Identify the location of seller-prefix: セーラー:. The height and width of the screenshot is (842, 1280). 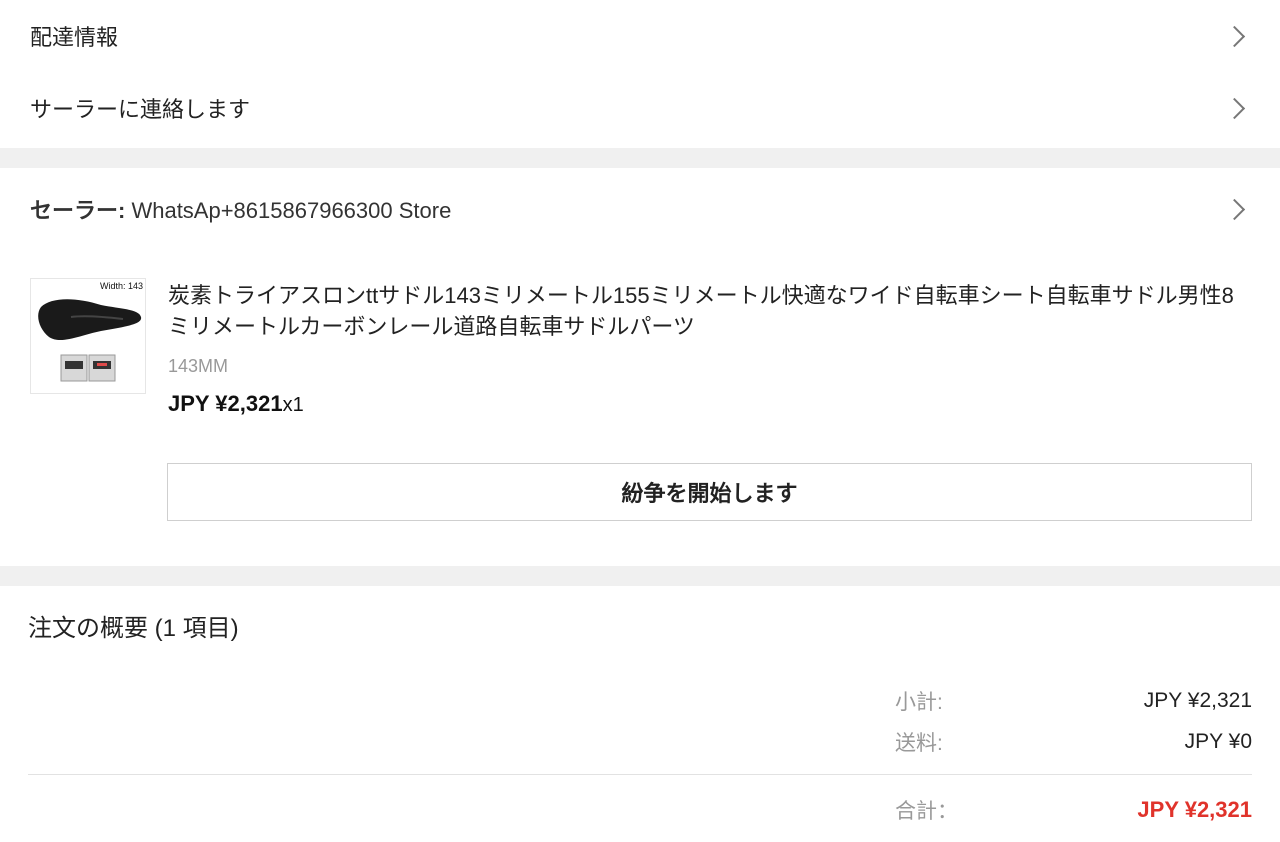
(78, 210).